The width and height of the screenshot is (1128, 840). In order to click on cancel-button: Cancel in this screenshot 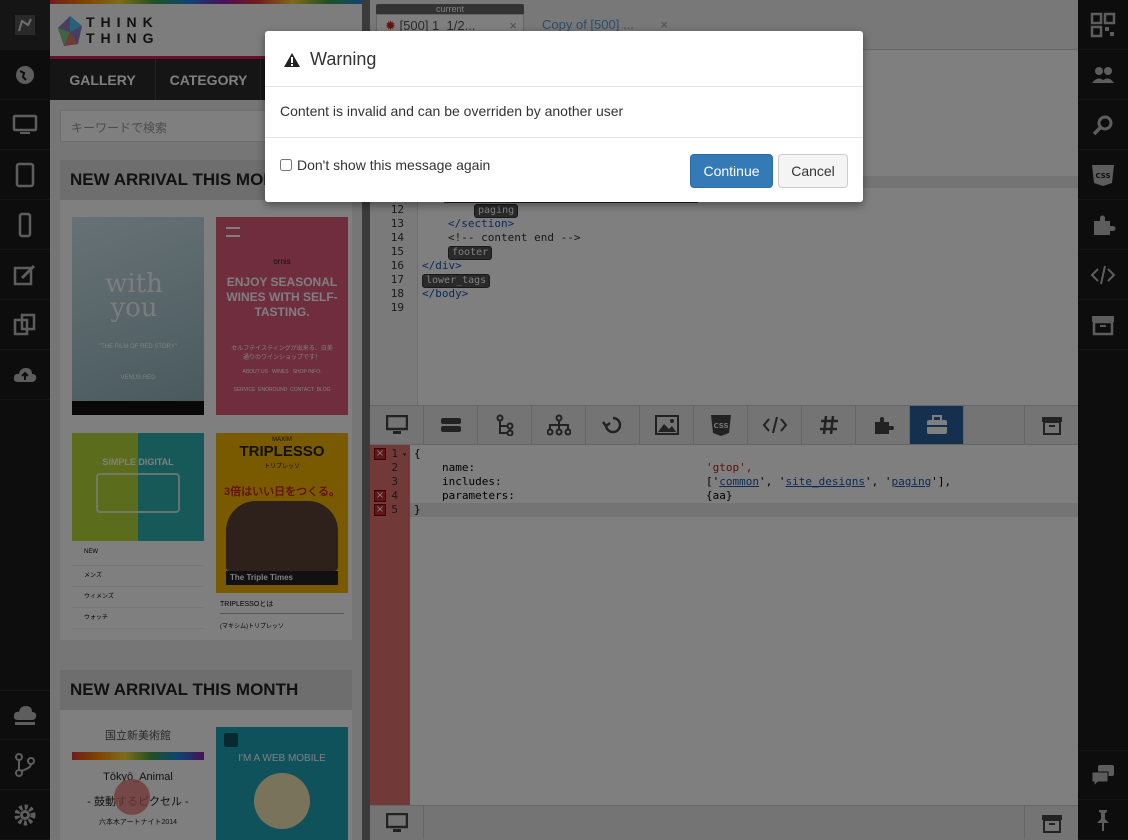, I will do `click(813, 171)`.